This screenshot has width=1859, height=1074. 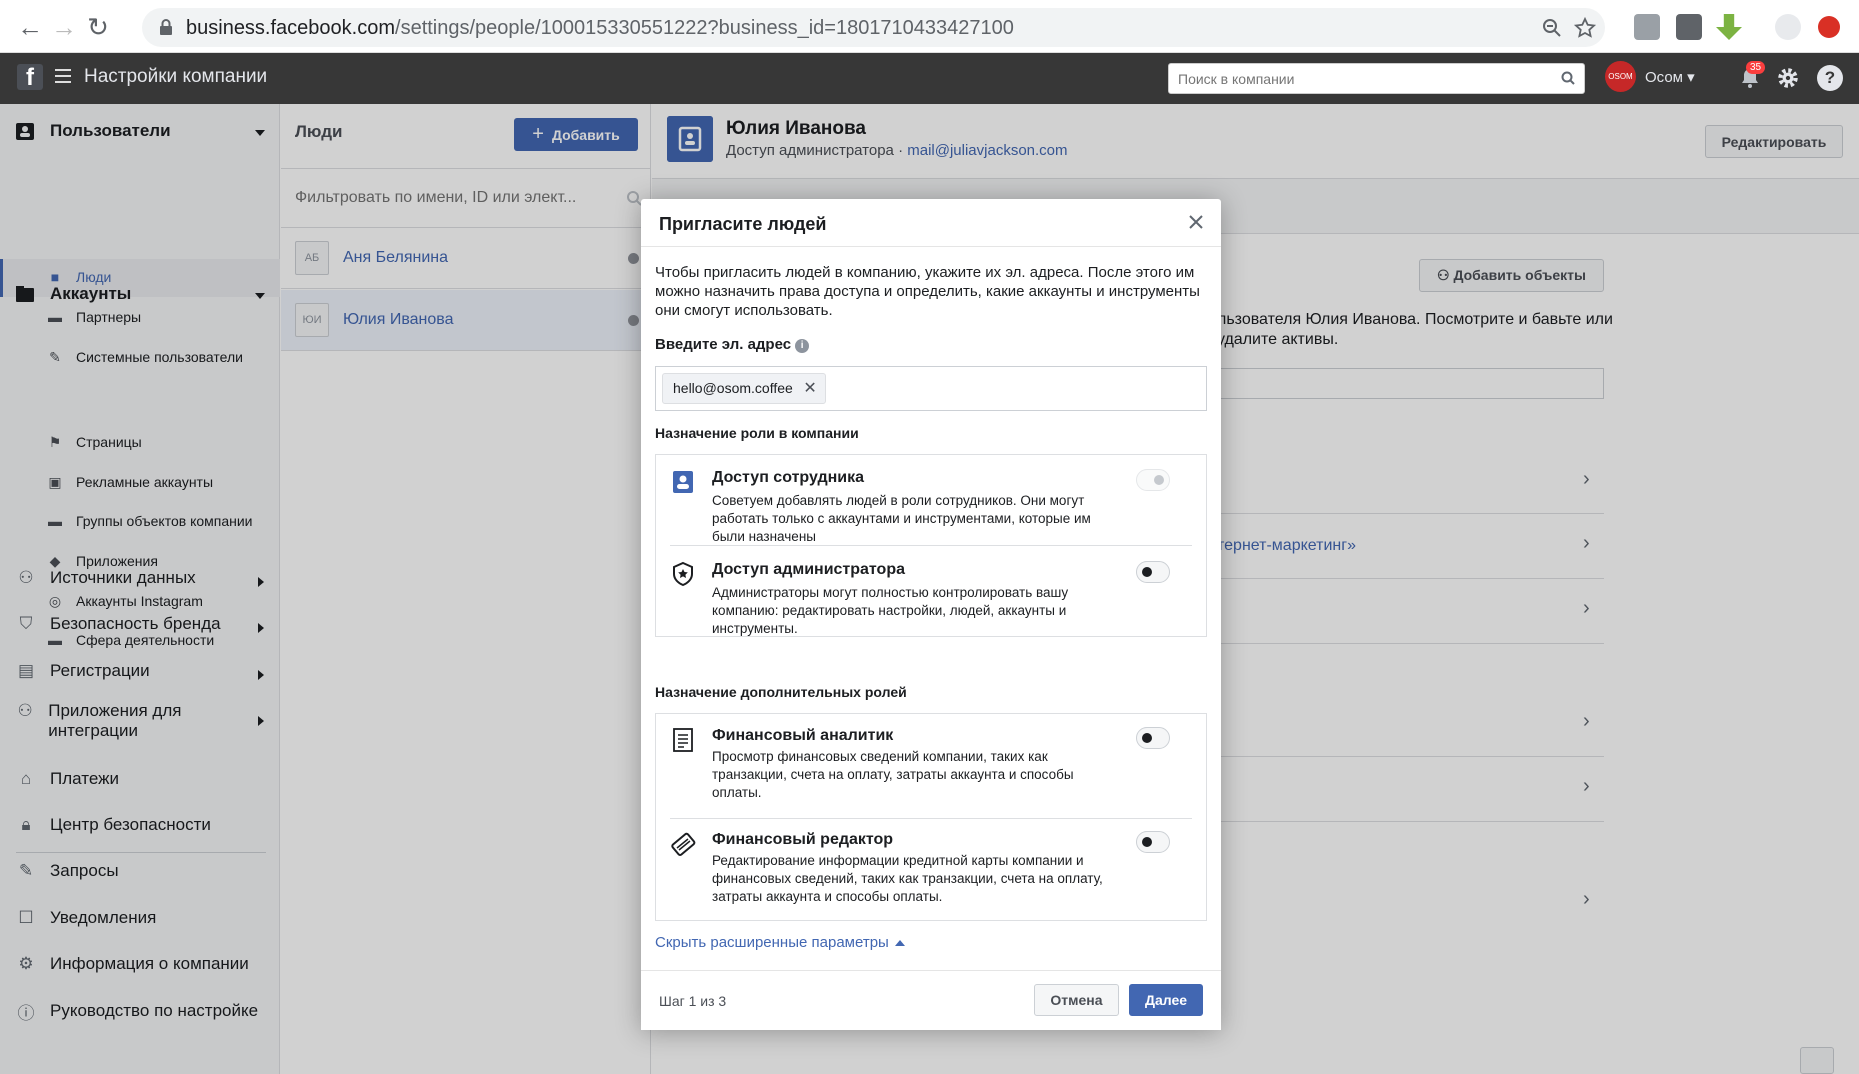 I want to click on next-button: Далее, so click(x=1166, y=1000).